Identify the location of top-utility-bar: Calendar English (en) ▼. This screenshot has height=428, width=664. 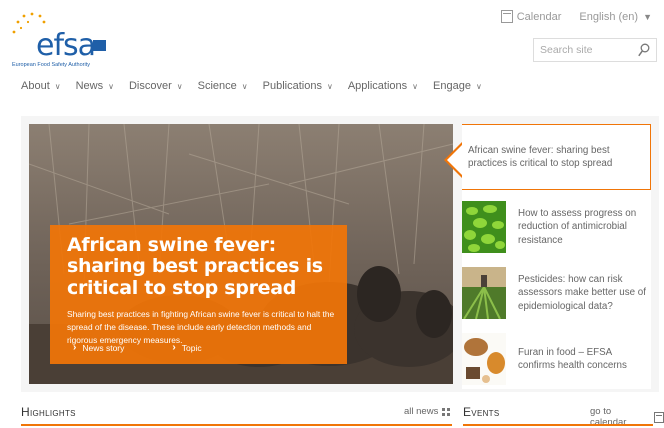
(576, 16).